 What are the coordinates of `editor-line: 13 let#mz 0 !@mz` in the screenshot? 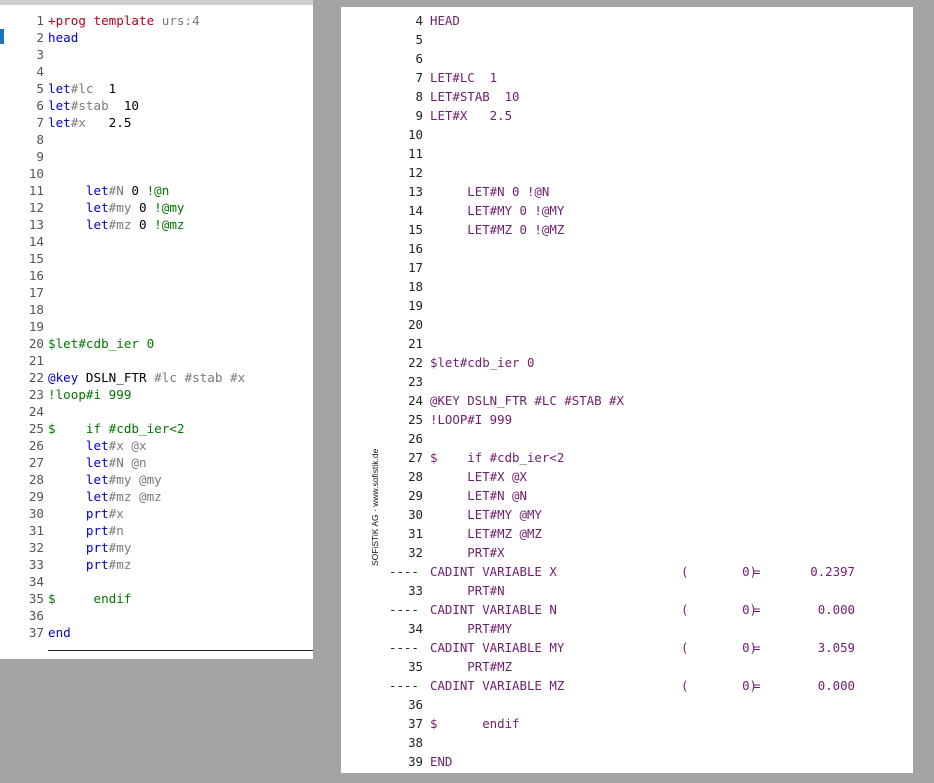 It's located at (92, 224).